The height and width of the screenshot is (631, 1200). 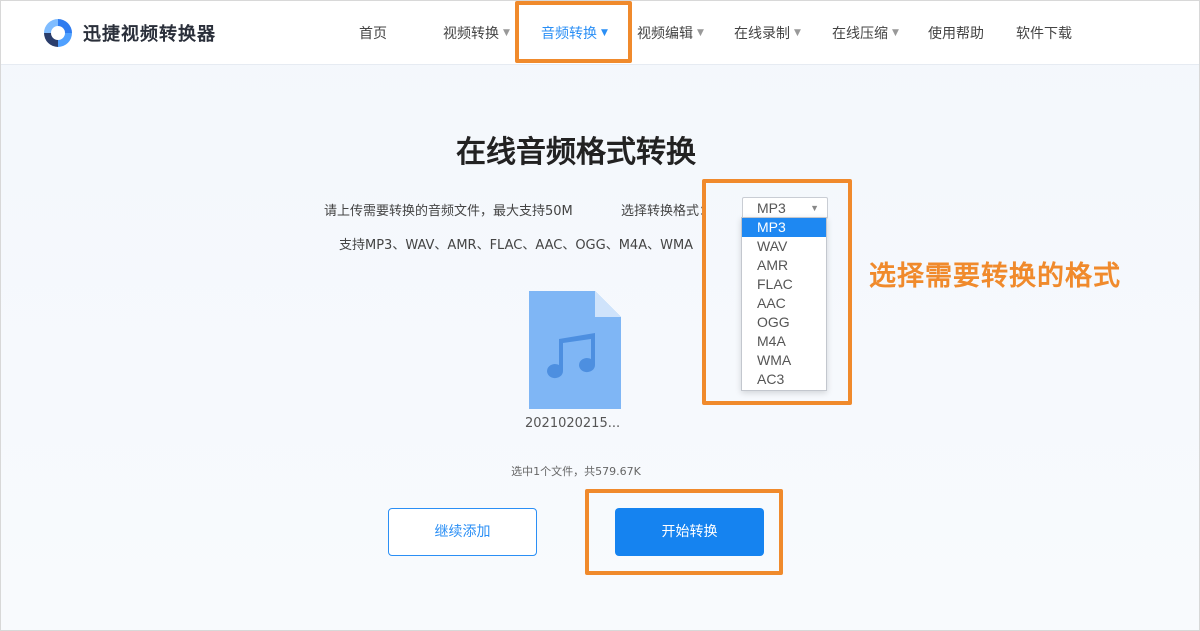 I want to click on page-title: 在线音频格式转换, so click(x=576, y=152).